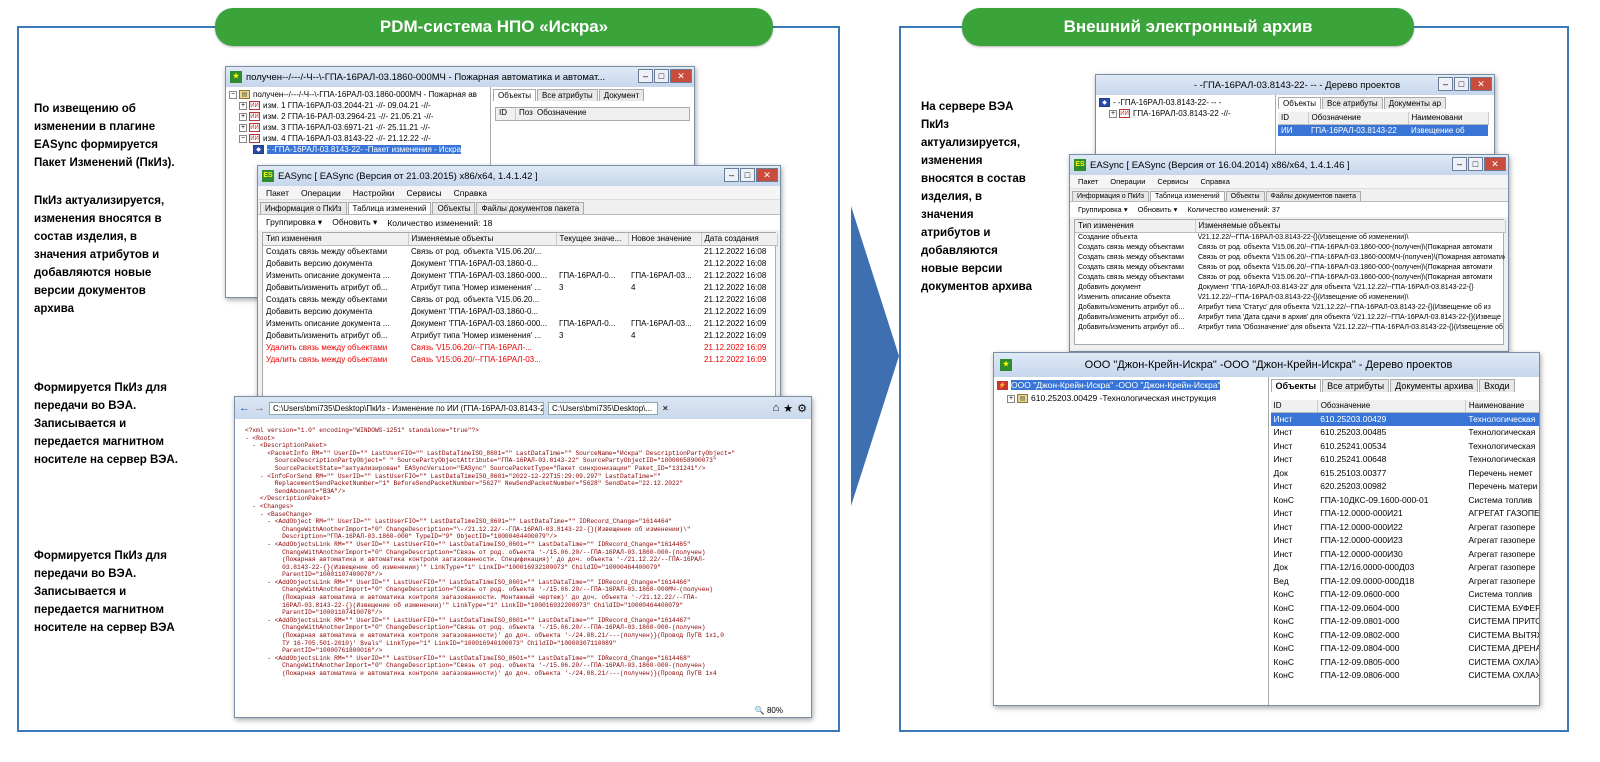  What do you see at coordinates (1405, 460) in the screenshot?
I see `table-row: Инст 610.25241.00648 Технологическая` at bounding box center [1405, 460].